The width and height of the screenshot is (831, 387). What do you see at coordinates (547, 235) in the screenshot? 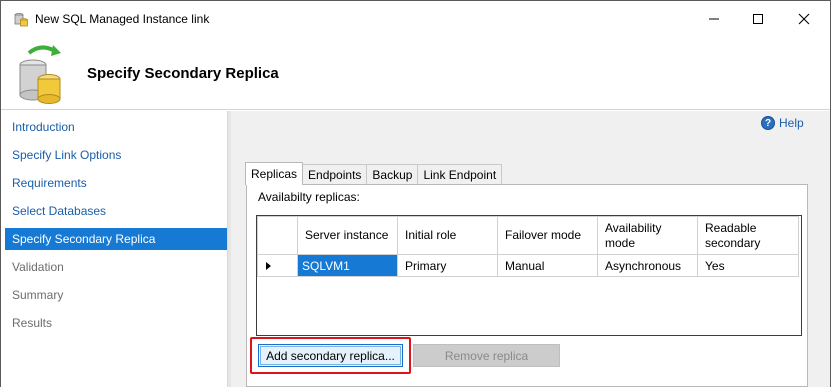
I see `column-header-failover-mode: Failover mode` at bounding box center [547, 235].